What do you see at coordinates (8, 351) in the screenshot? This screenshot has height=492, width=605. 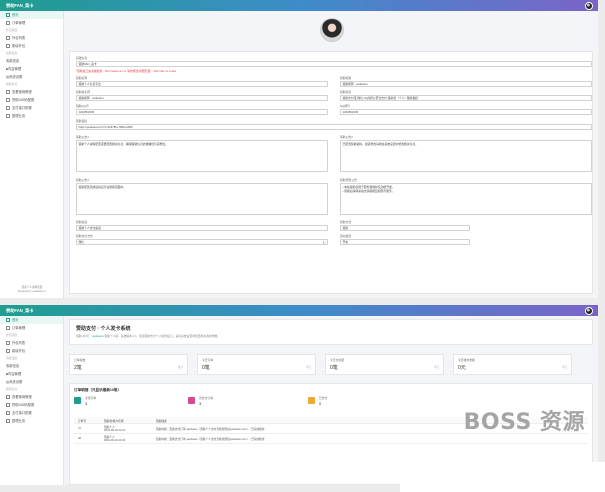 I see `plus-icon` at bounding box center [8, 351].